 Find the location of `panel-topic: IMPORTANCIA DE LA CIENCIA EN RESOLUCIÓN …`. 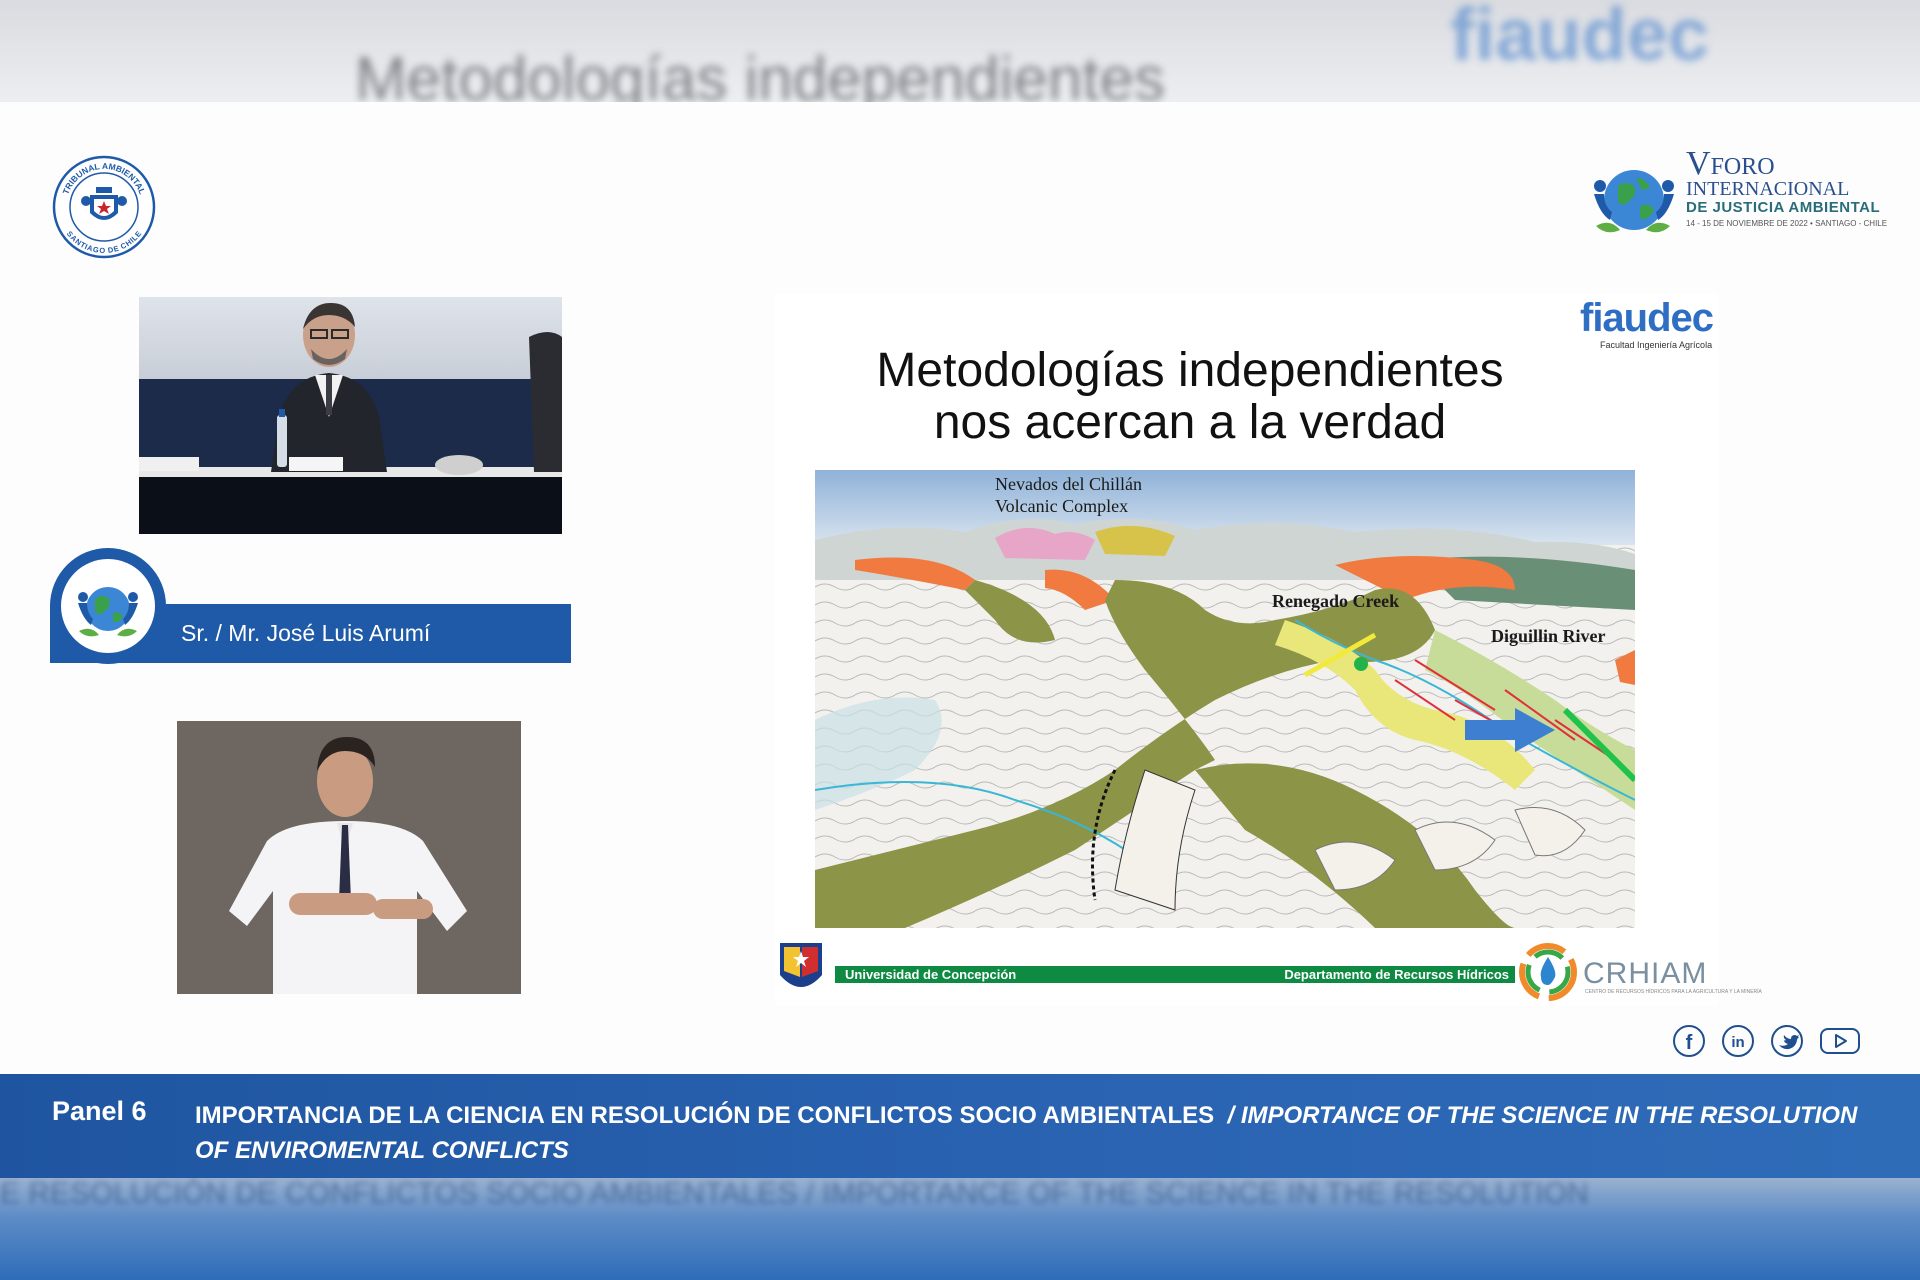

panel-topic: IMPORTANCIA DE LA CIENCIA EN RESOLUCIÓN … is located at coordinates (1035, 1133).